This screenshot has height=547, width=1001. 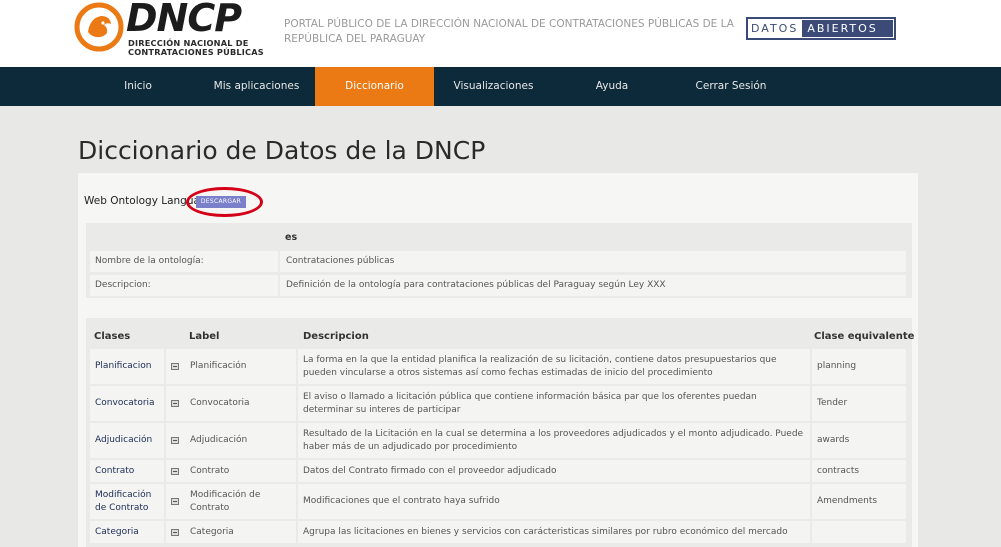 I want to click on logo-wordmark: DNCP, so click(x=184, y=20).